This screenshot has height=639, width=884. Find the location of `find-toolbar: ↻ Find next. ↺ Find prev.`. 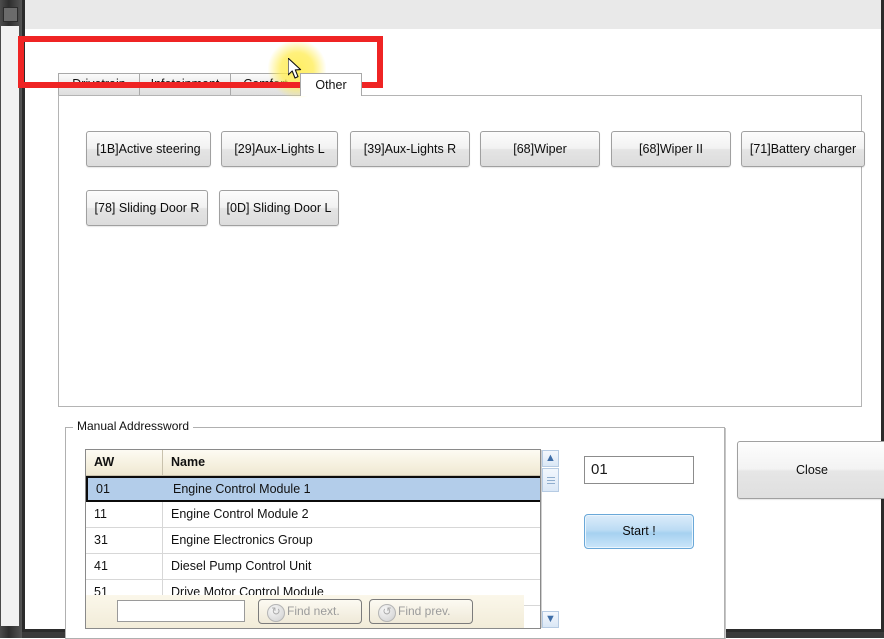

find-toolbar: ↻ Find next. ↺ Find prev. is located at coordinates (305, 611).